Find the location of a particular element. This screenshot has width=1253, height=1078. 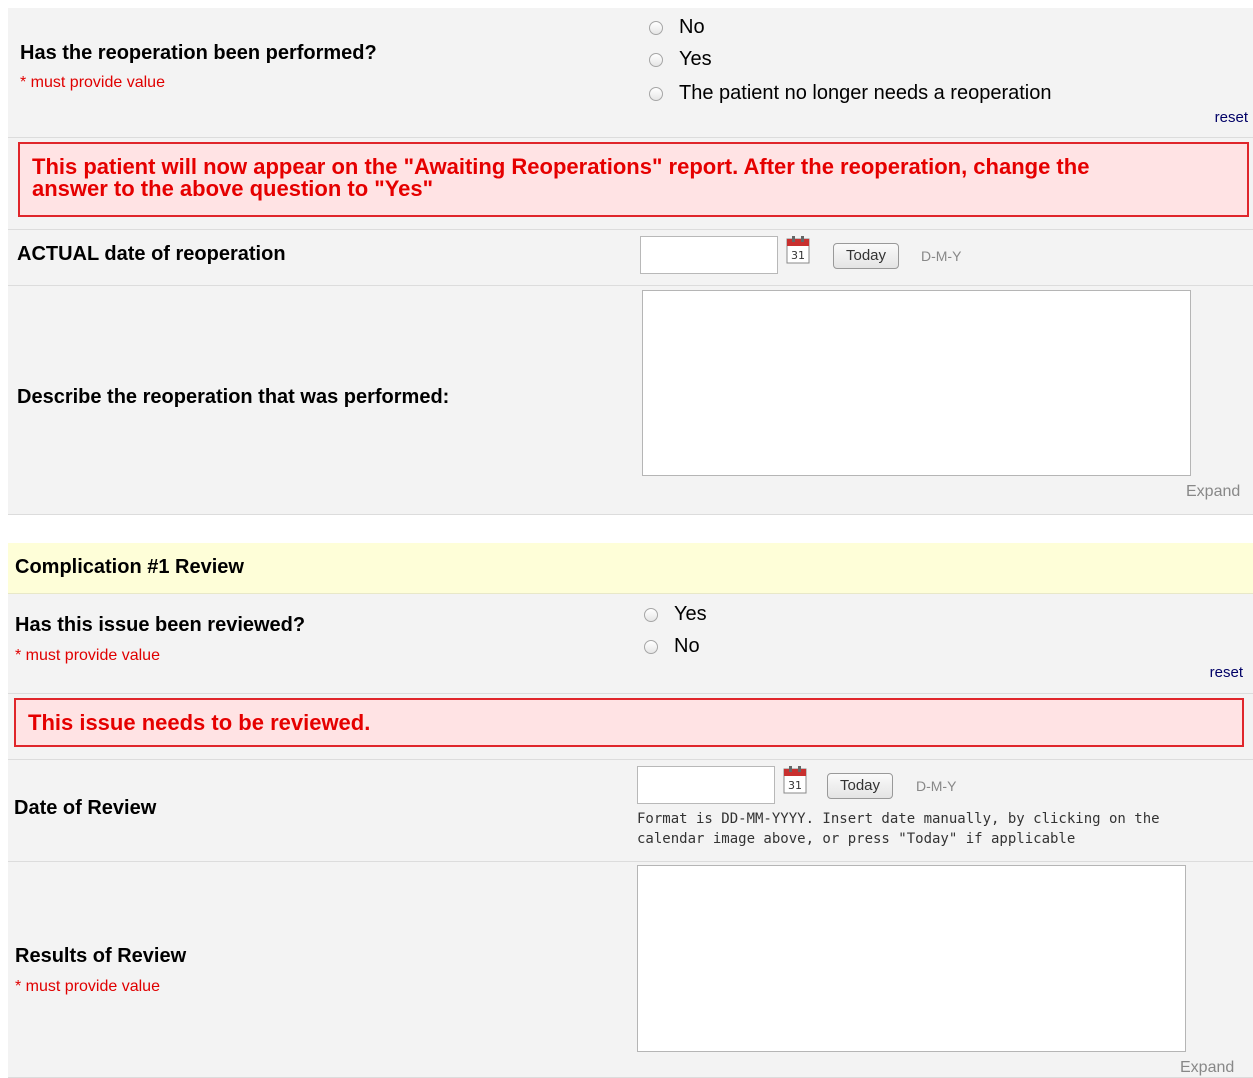

describe-reoperation-textarea is located at coordinates (916, 383).